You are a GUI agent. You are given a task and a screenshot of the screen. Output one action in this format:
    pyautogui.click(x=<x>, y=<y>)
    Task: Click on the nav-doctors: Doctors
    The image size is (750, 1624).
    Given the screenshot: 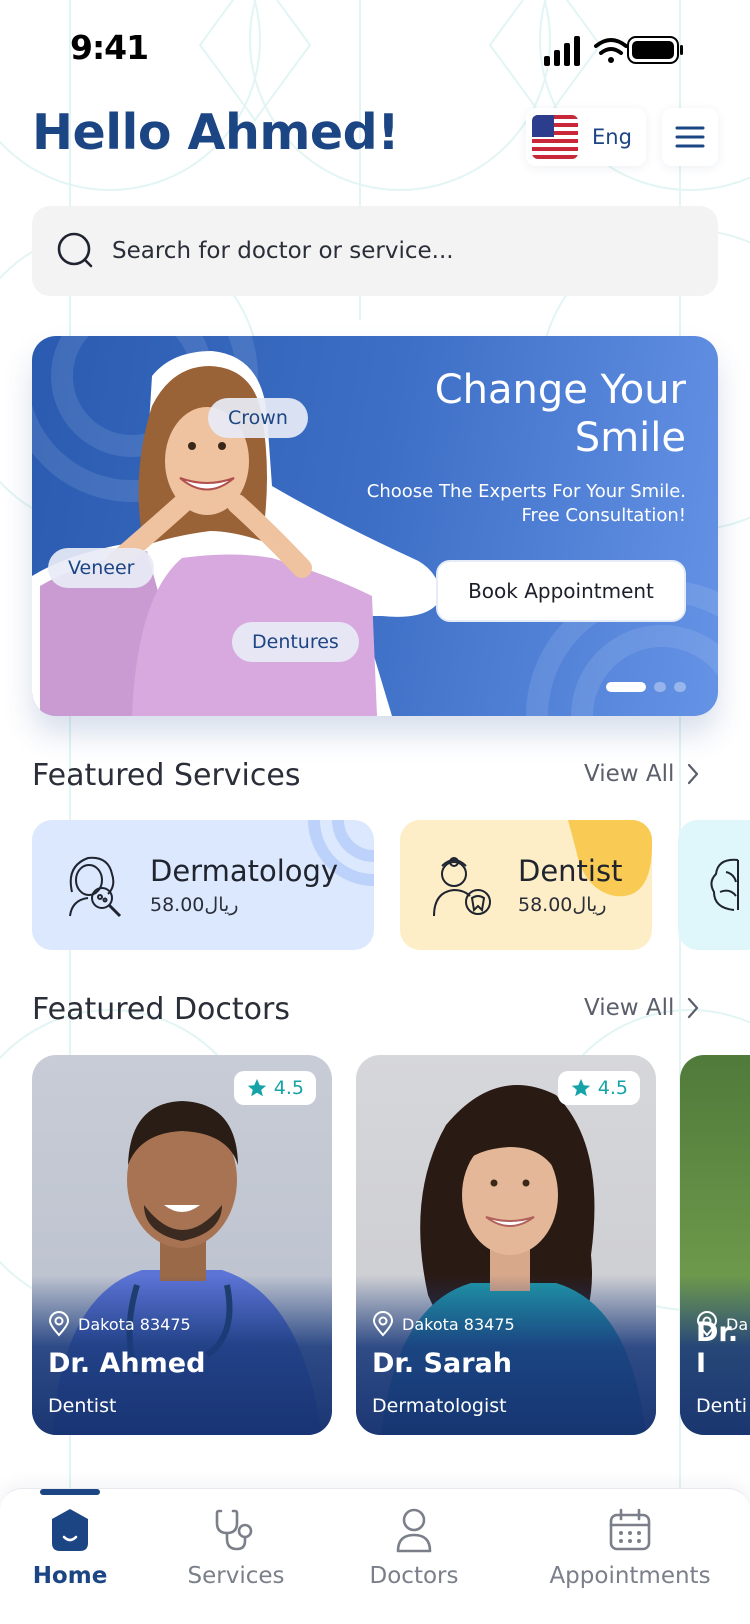 What is the action you would take?
    pyautogui.click(x=414, y=1548)
    